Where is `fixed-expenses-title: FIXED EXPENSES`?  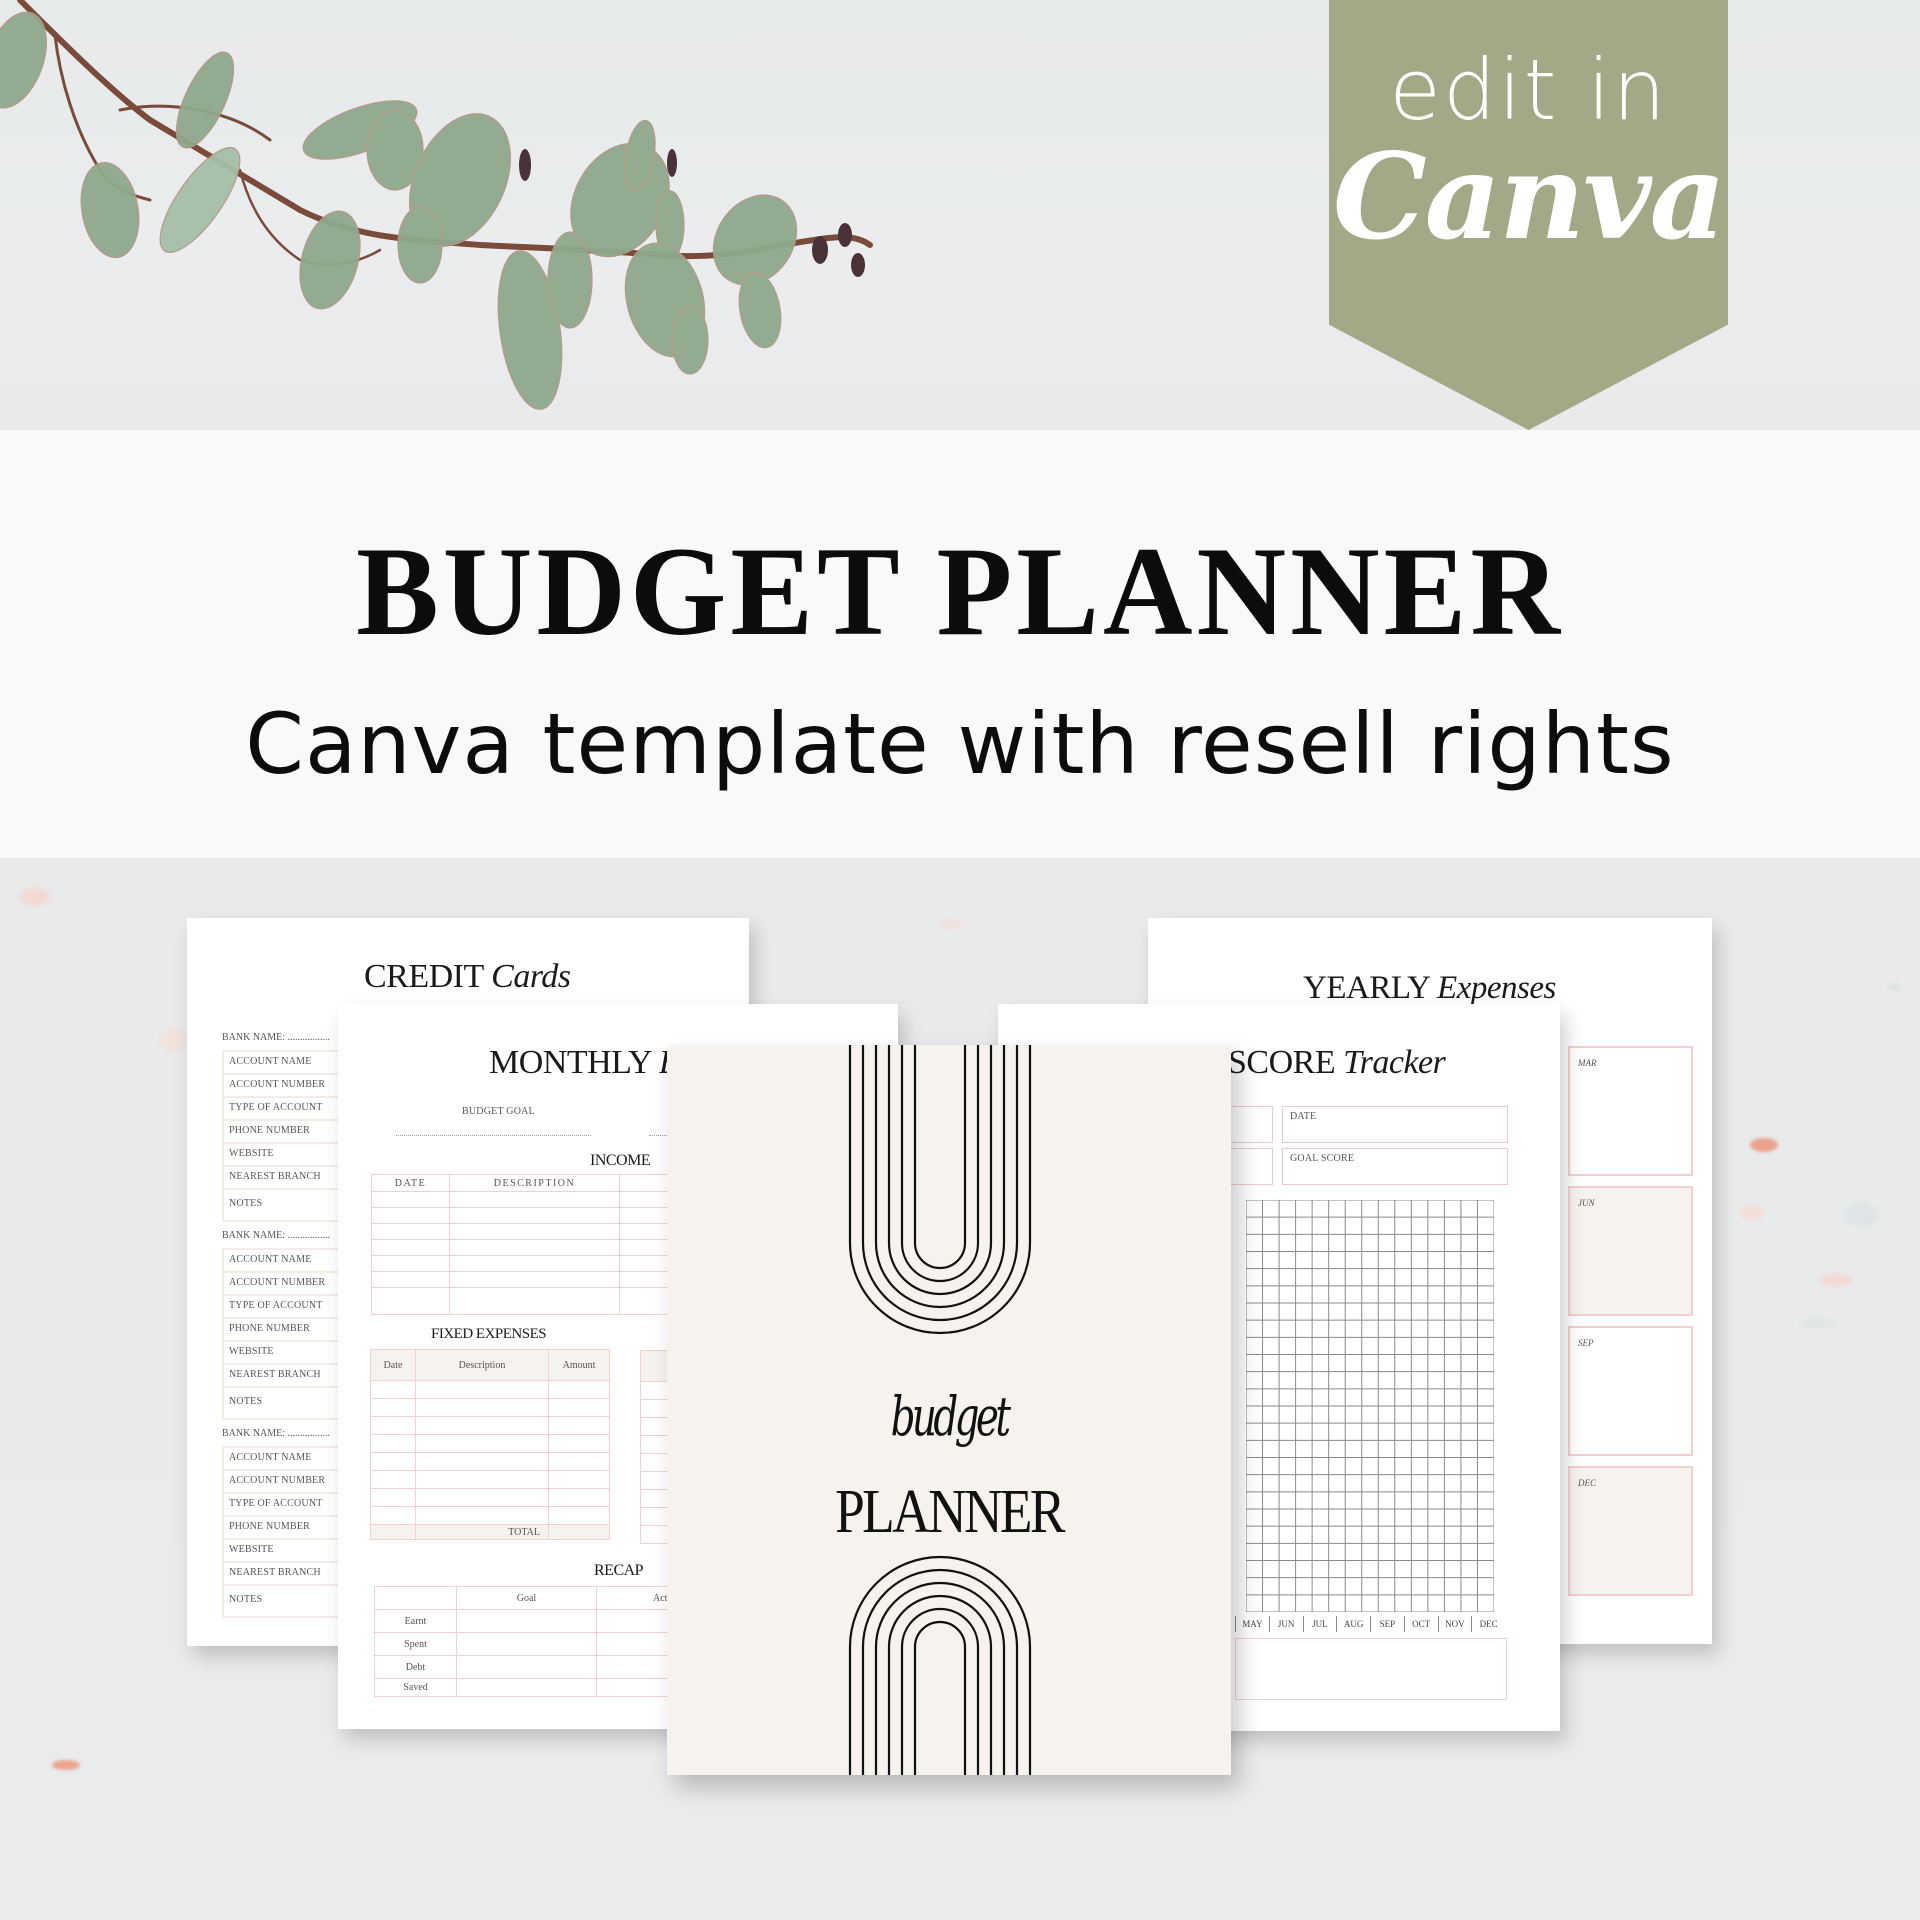 fixed-expenses-title: FIXED EXPENSES is located at coordinates (489, 1334).